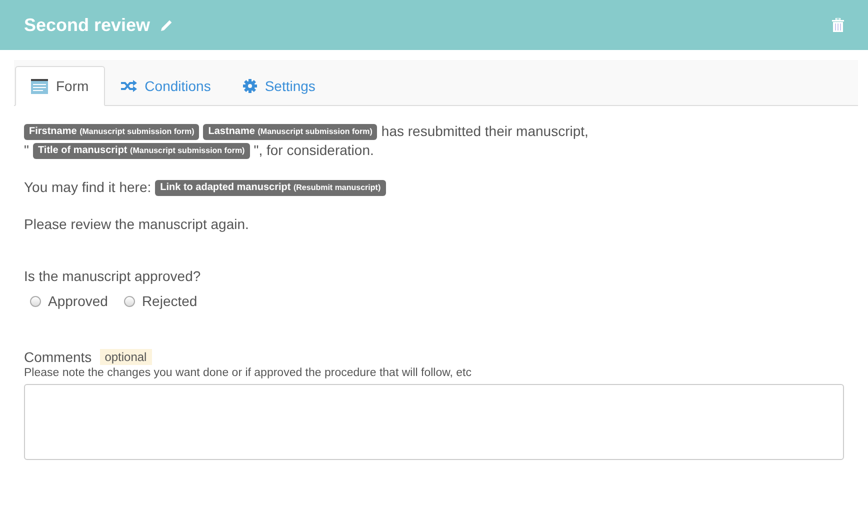  Describe the element at coordinates (141, 150) in the screenshot. I see `field-tag: Title of manuscript (Manuscript submission form)` at that location.